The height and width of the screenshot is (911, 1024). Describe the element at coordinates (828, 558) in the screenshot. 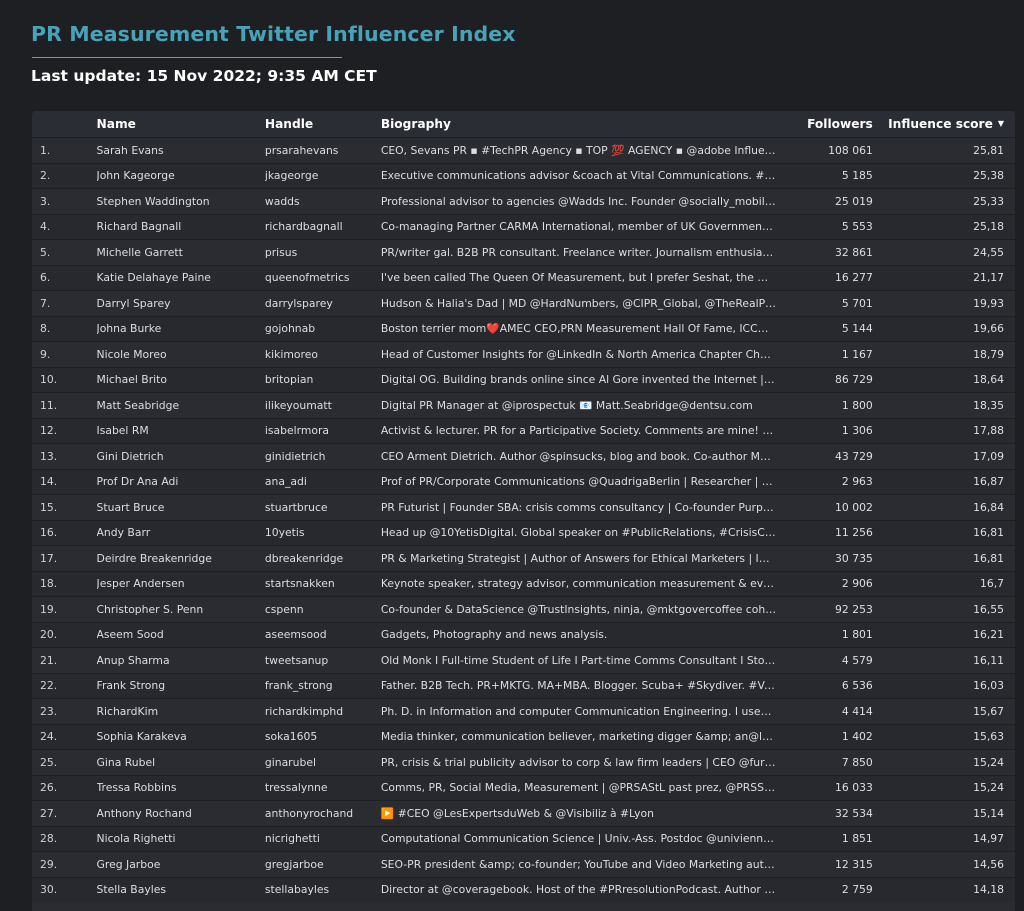

I see `cell-followers: 30 735` at that location.